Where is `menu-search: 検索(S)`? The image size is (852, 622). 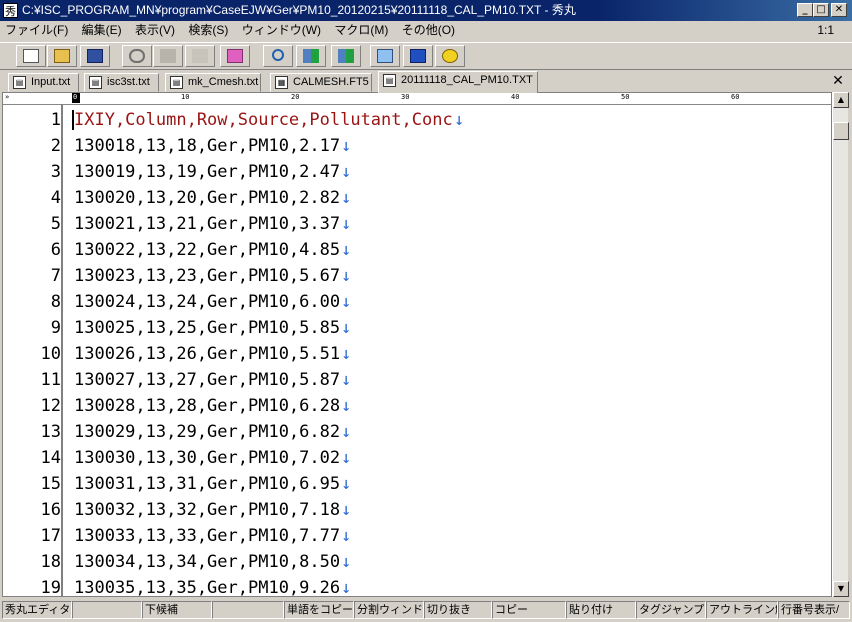 menu-search: 検索(S) is located at coordinates (208, 30).